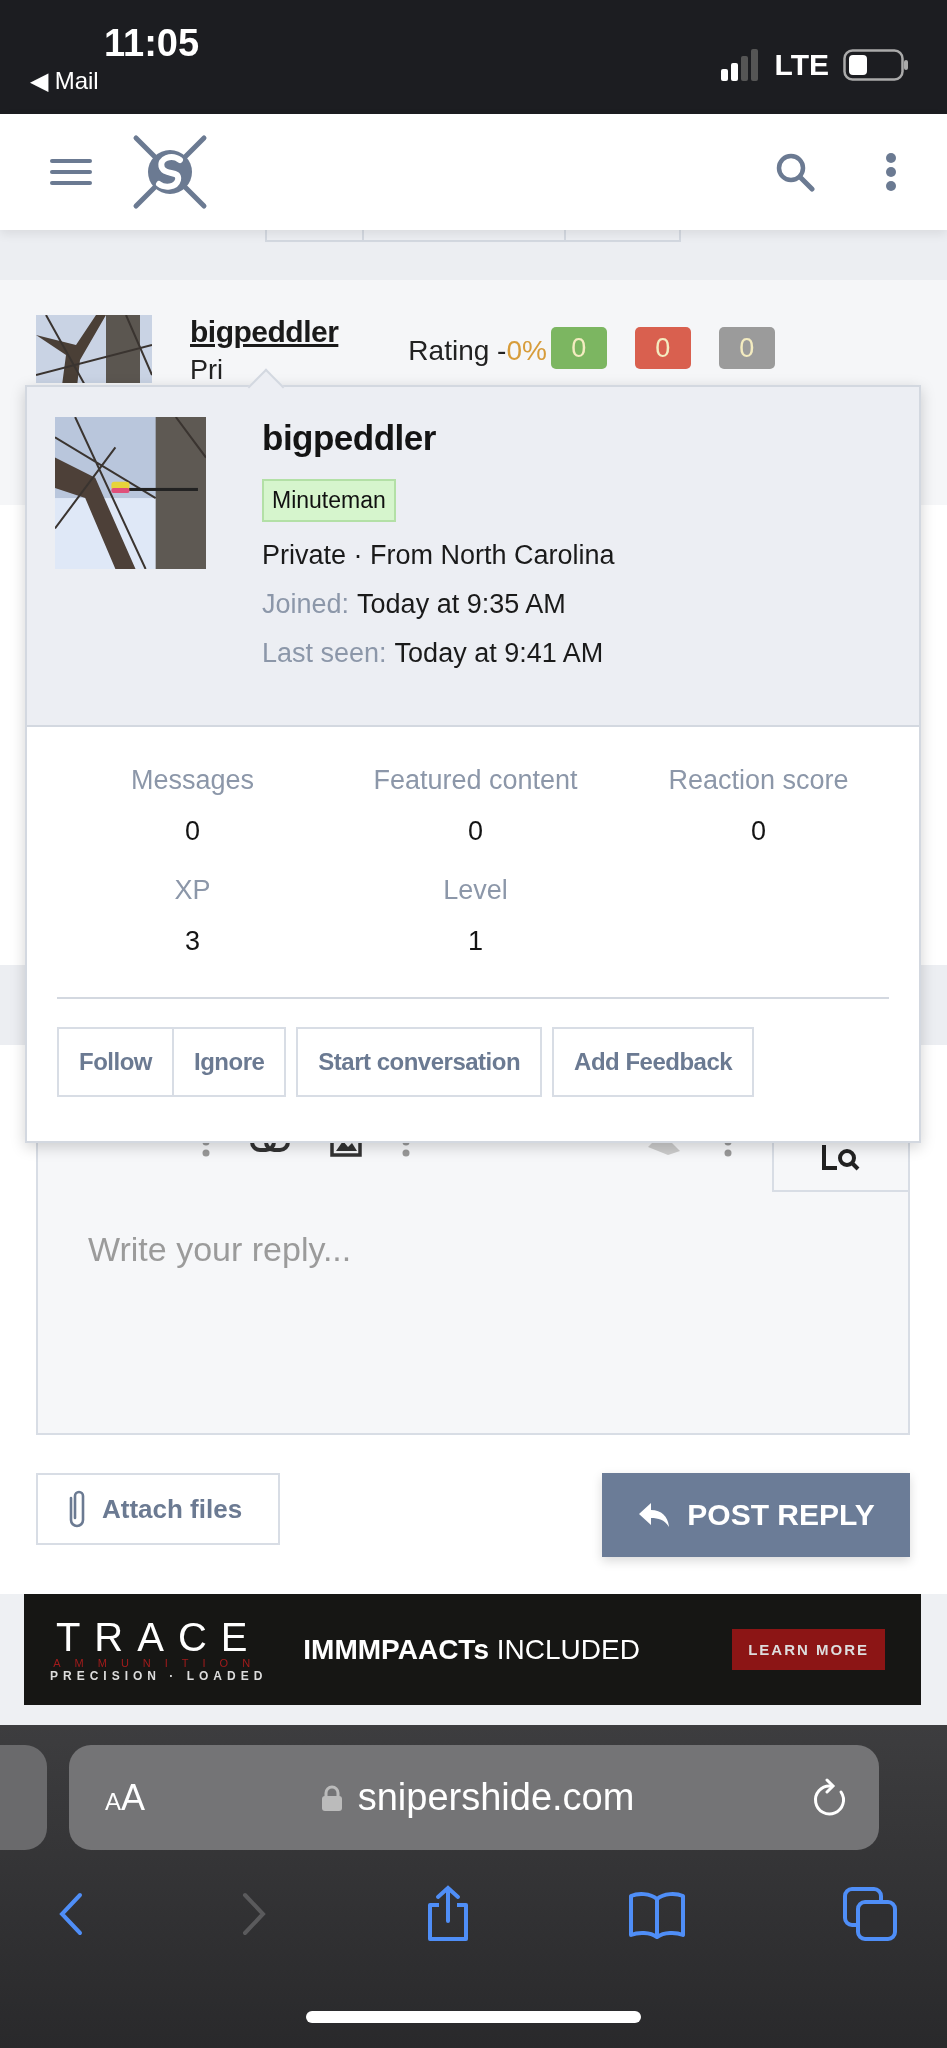 Image resolution: width=947 pixels, height=2048 pixels. What do you see at coordinates (801, 65) in the screenshot?
I see `network-label: LTE` at bounding box center [801, 65].